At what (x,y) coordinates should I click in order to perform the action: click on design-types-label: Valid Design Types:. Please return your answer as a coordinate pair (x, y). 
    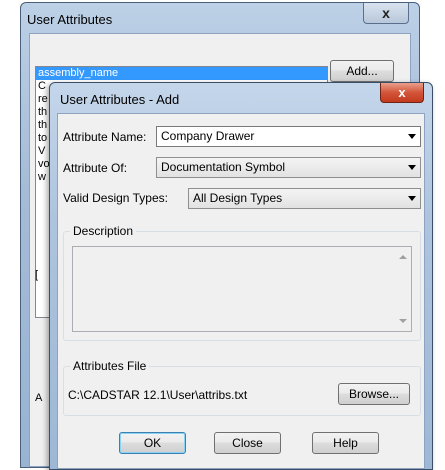
    Looking at the image, I should click on (115, 198).